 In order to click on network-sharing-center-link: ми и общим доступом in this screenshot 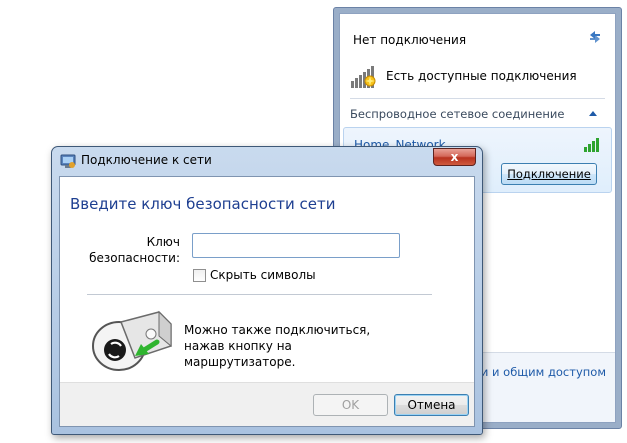, I will do `click(539, 372)`.